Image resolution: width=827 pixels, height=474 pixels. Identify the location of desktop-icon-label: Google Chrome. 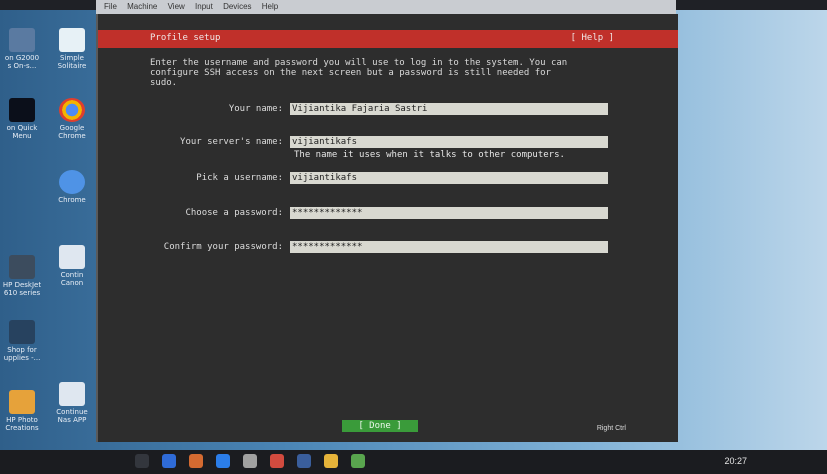
(72, 132).